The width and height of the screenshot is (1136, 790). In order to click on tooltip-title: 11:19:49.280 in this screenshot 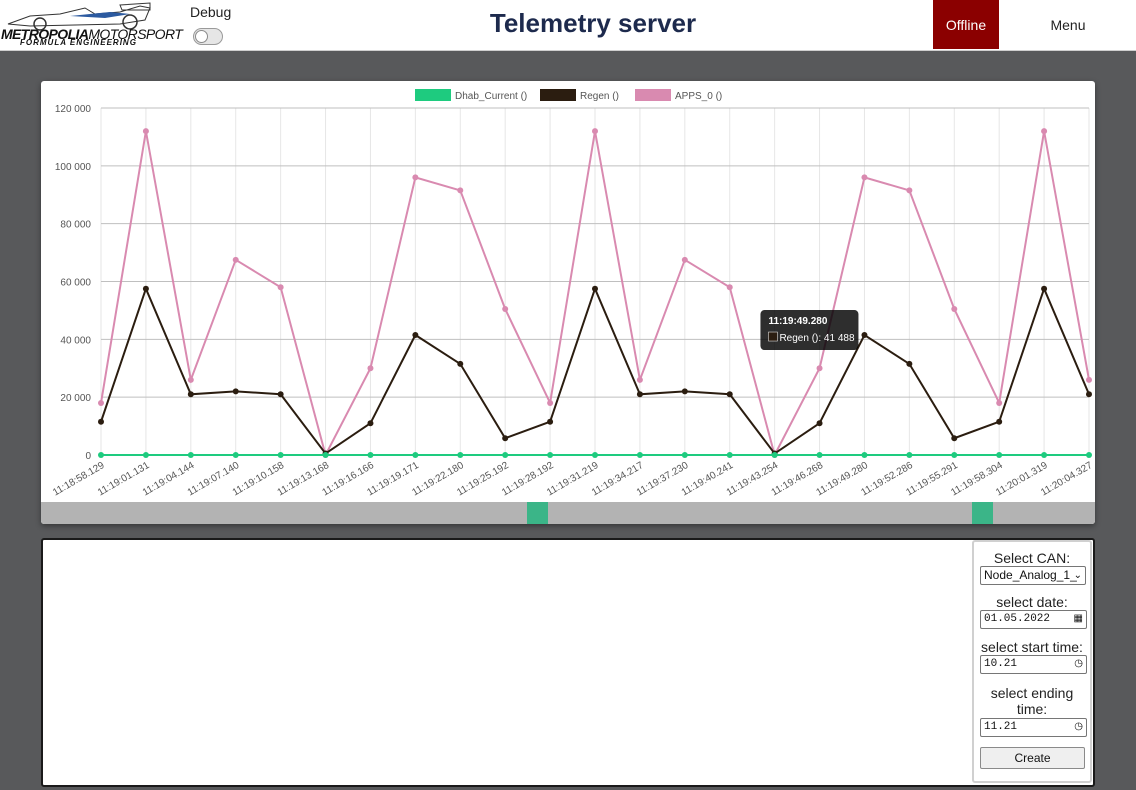, I will do `click(797, 321)`.